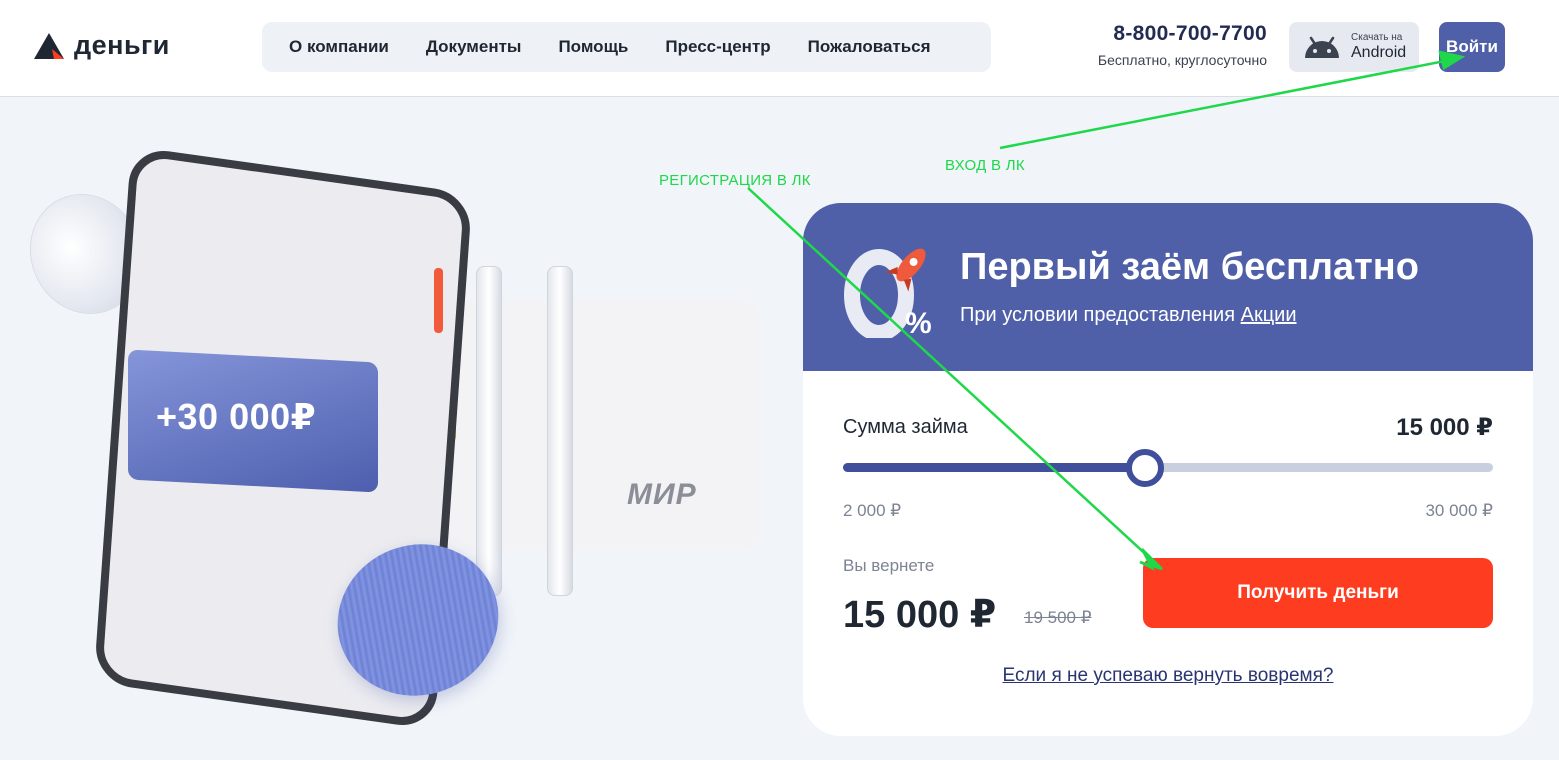 The image size is (1559, 760). What do you see at coordinates (985, 165) in the screenshot?
I see `annotation-login: ВХОД В ЛК` at bounding box center [985, 165].